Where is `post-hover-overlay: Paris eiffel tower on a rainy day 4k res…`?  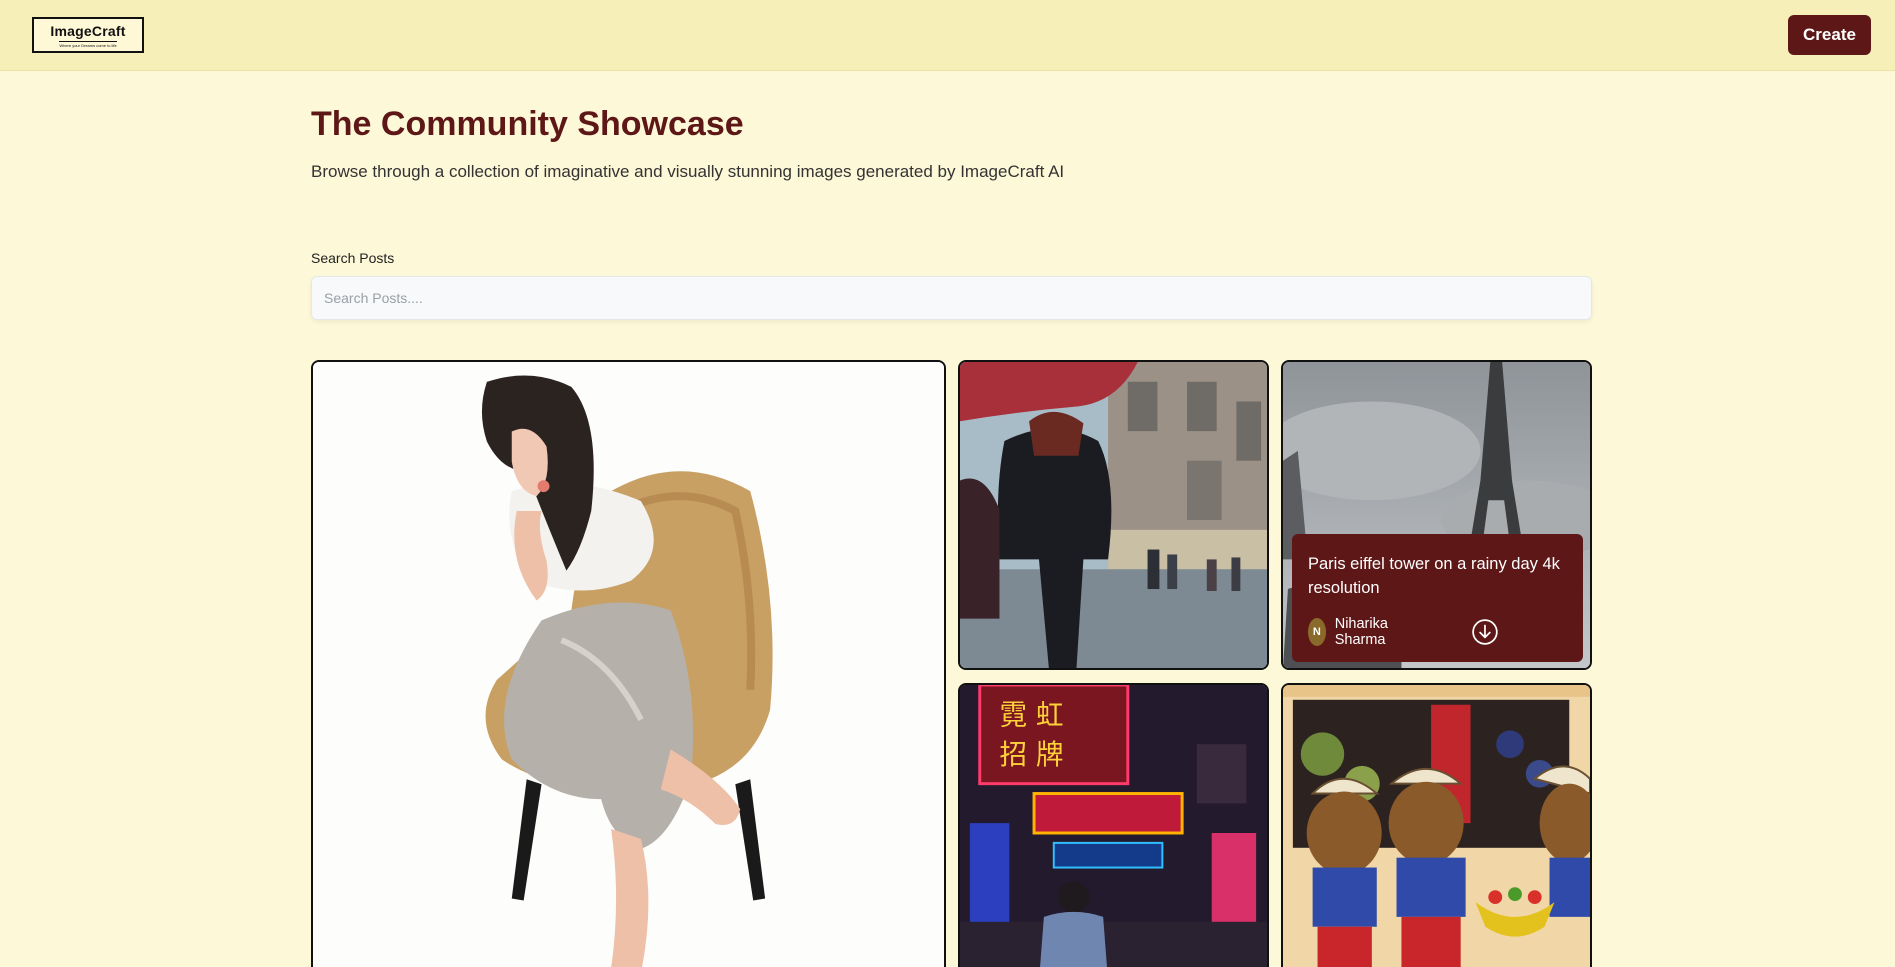
post-hover-overlay: Paris eiffel tower on a rainy day 4k res… is located at coordinates (1437, 598).